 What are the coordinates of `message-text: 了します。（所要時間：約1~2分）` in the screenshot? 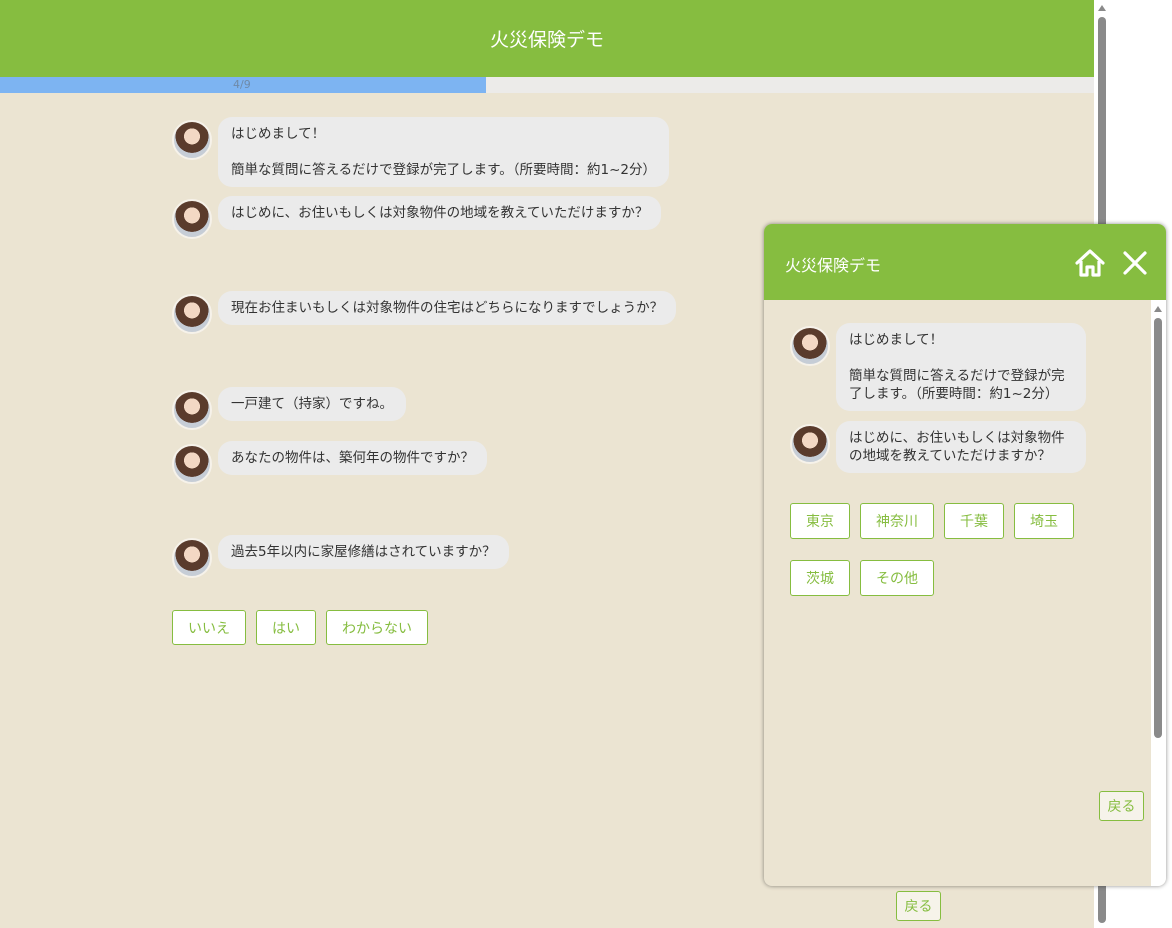 It's located at (954, 394).